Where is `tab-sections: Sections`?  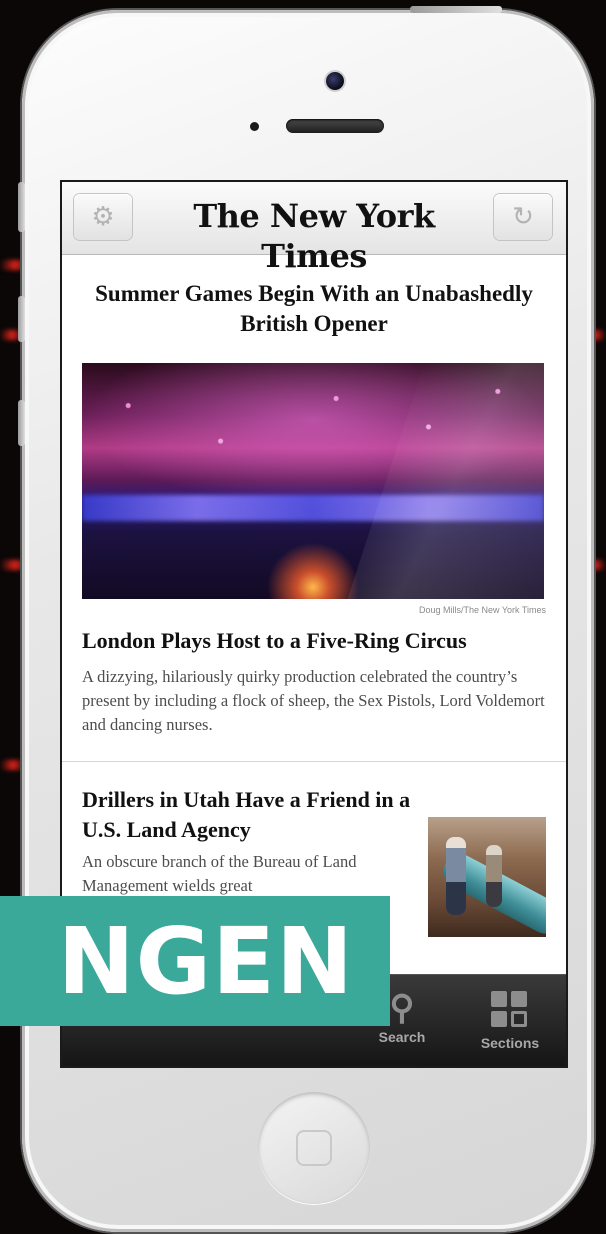 tab-sections: Sections is located at coordinates (510, 1020).